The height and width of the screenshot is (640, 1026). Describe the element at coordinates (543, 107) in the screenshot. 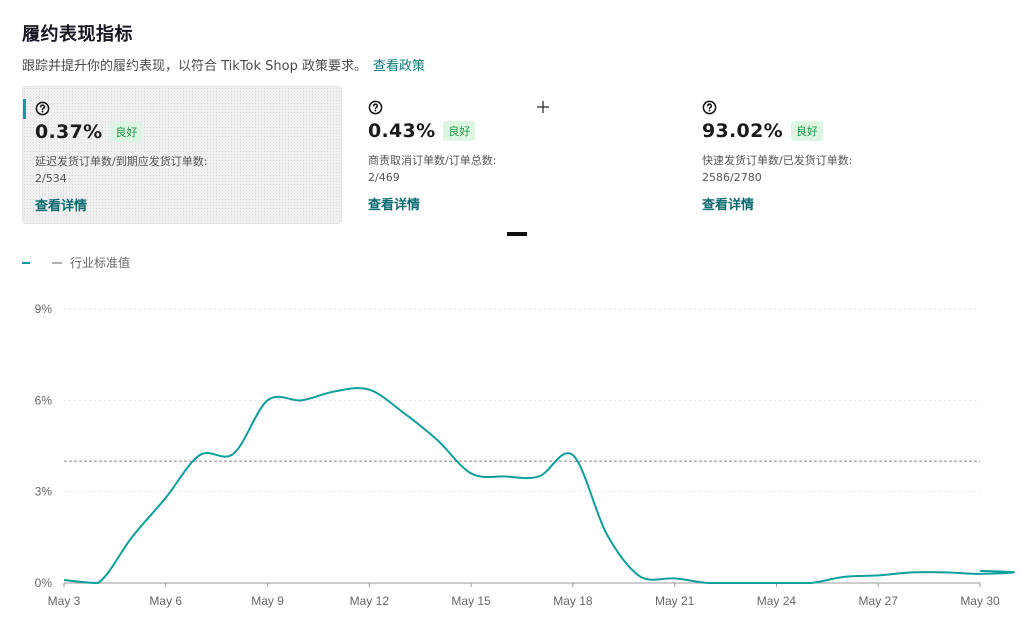

I see `plus-icon` at that location.